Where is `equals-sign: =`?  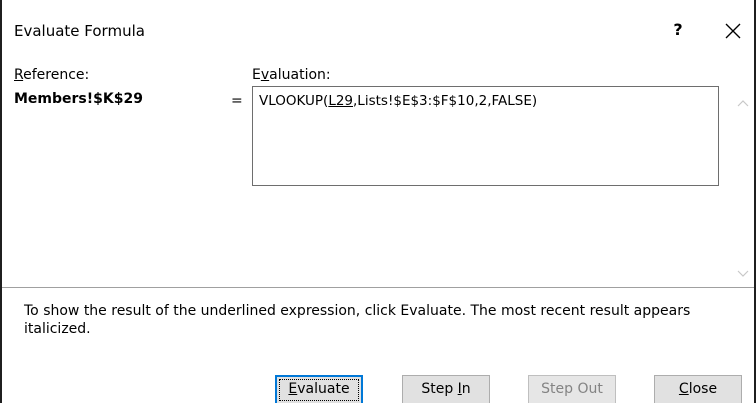
equals-sign: = is located at coordinates (237, 101).